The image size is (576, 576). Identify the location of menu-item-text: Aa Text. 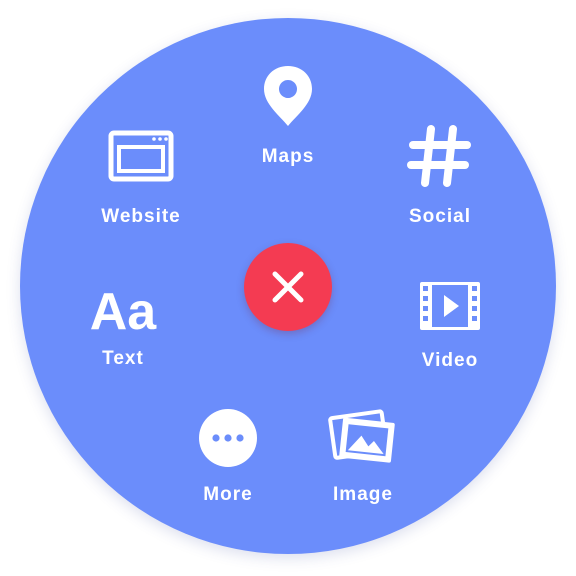
(123, 323).